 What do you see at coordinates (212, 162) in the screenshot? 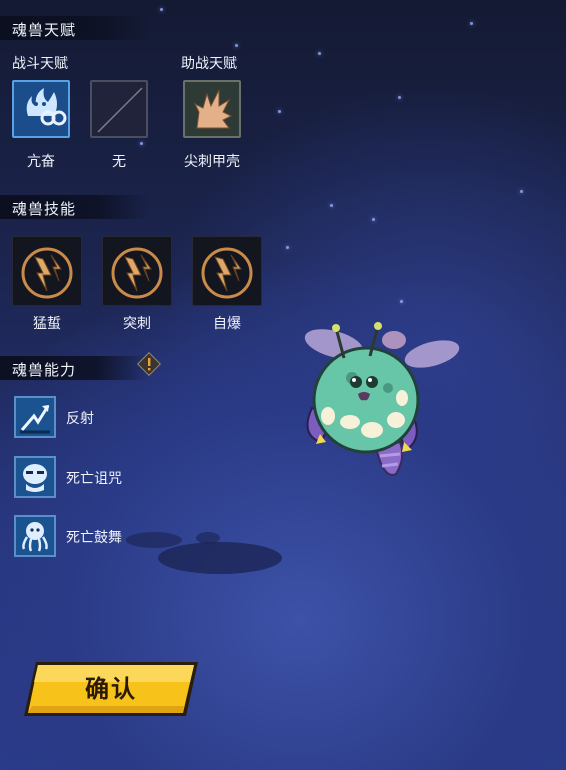
I see `talent-label: 尖刺甲壳` at bounding box center [212, 162].